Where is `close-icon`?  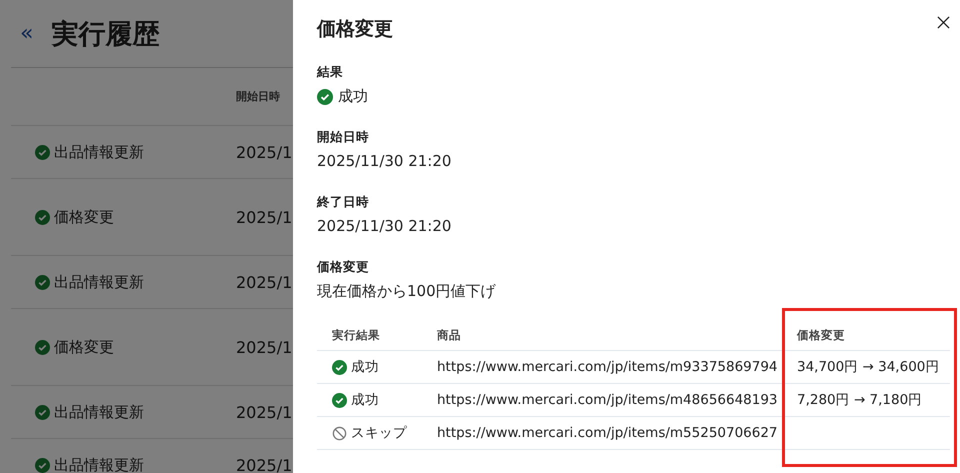 close-icon is located at coordinates (943, 22).